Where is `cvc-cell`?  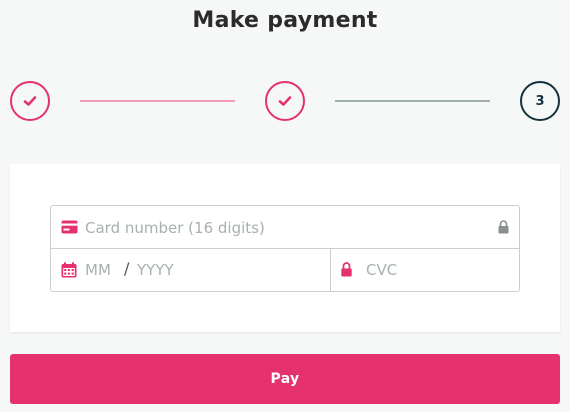 cvc-cell is located at coordinates (425, 270).